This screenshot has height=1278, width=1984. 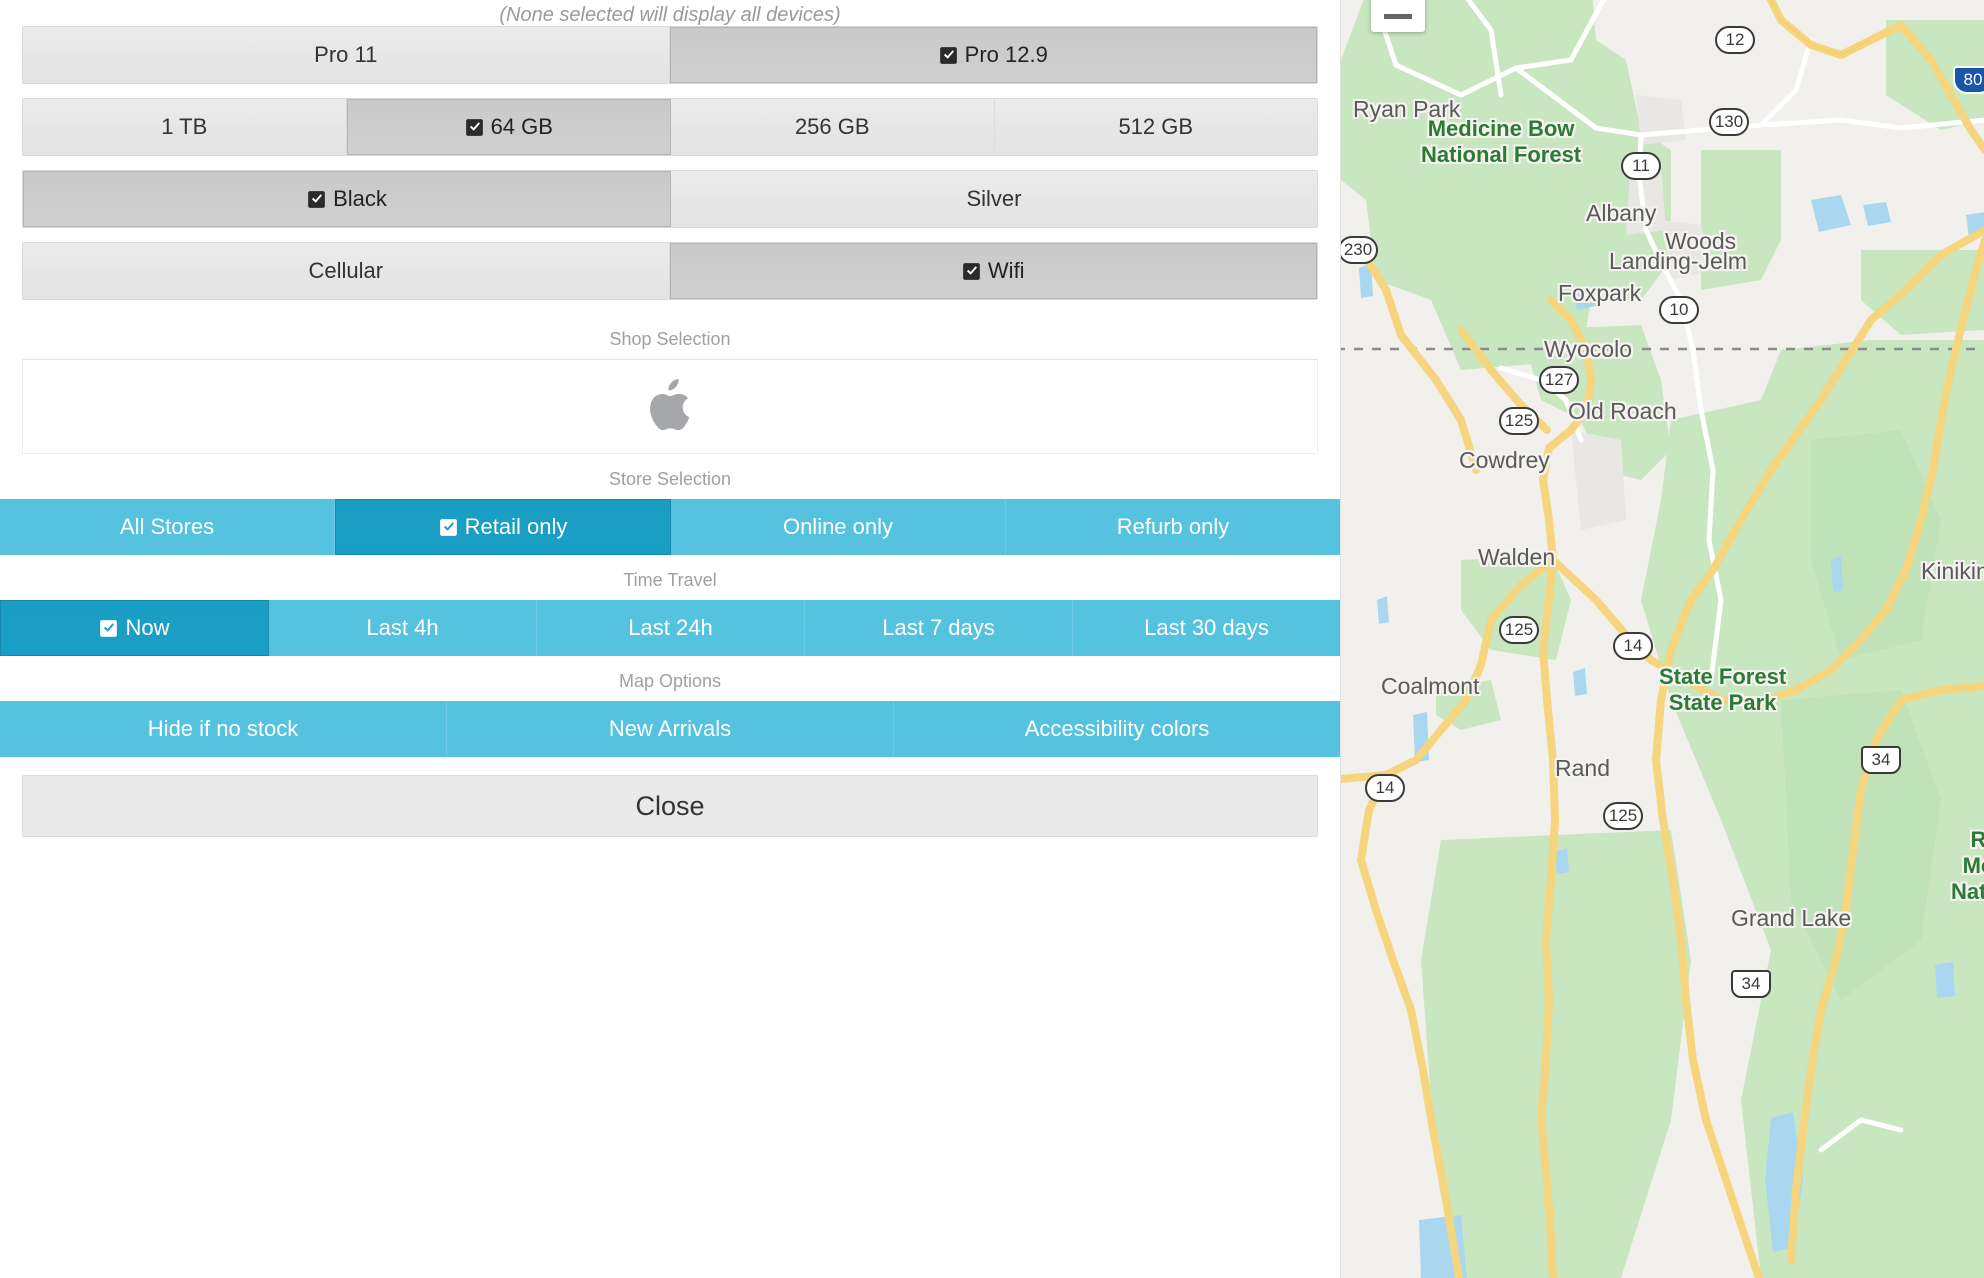 I want to click on device-model-group: Pro 11 Pro 12.9, so click(x=670, y=55).